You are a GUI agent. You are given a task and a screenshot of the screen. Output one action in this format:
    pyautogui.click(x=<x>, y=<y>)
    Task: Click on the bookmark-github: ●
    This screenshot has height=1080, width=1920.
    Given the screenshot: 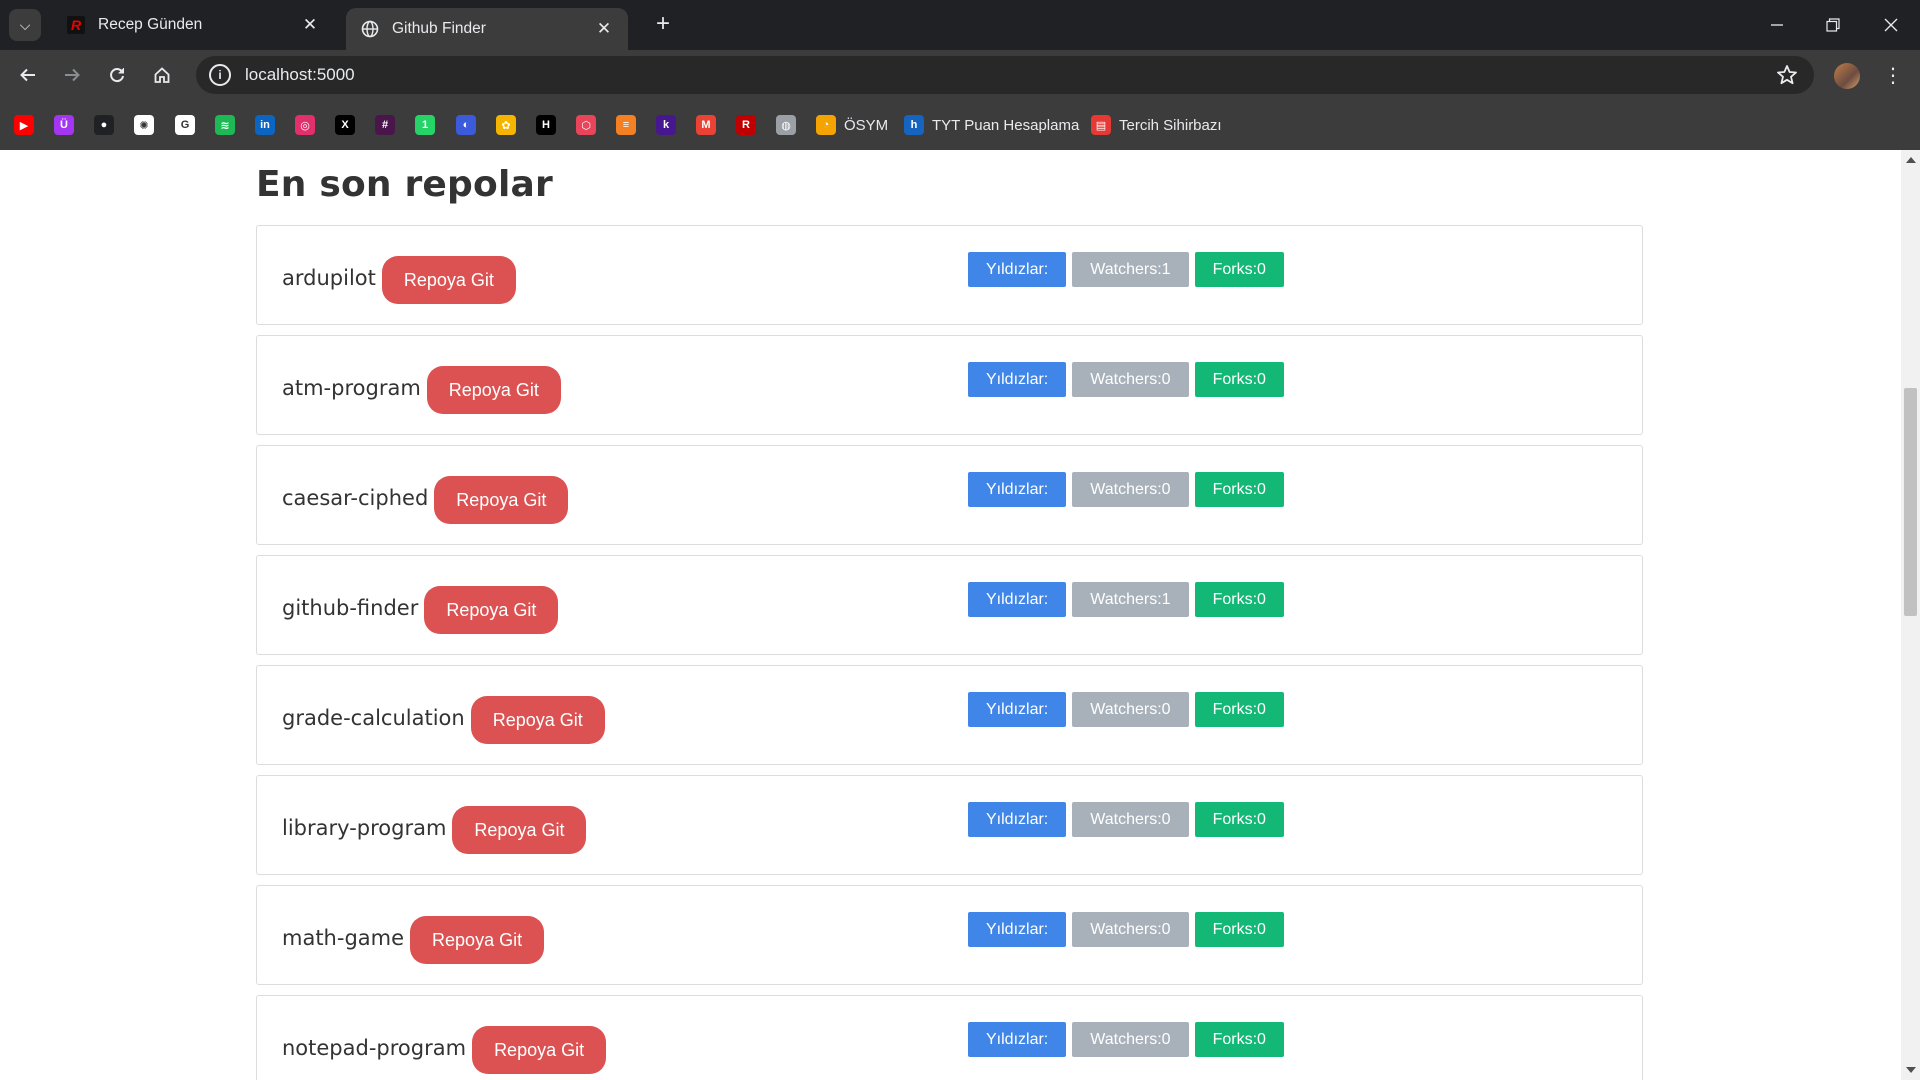 What is the action you would take?
    pyautogui.click(x=104, y=125)
    